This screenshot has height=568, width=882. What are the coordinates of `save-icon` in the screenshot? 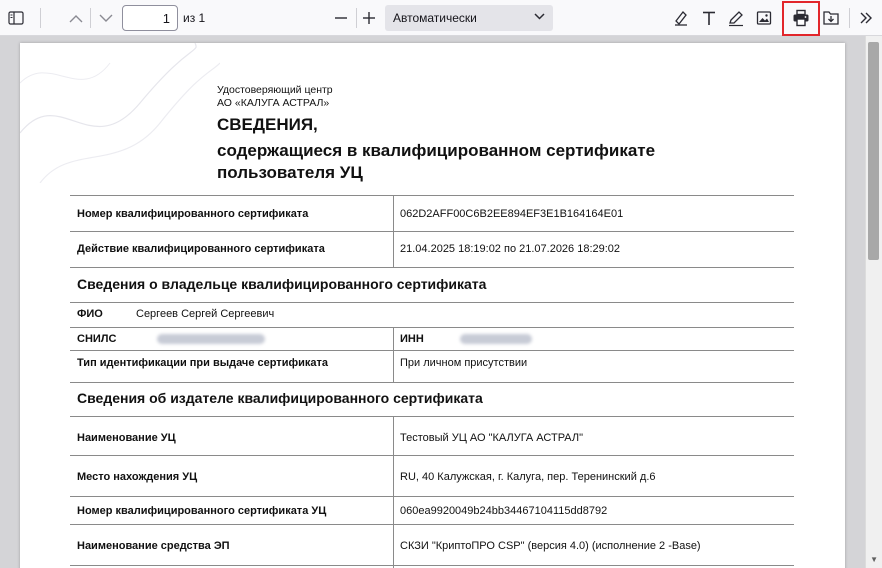 It's located at (831, 18).